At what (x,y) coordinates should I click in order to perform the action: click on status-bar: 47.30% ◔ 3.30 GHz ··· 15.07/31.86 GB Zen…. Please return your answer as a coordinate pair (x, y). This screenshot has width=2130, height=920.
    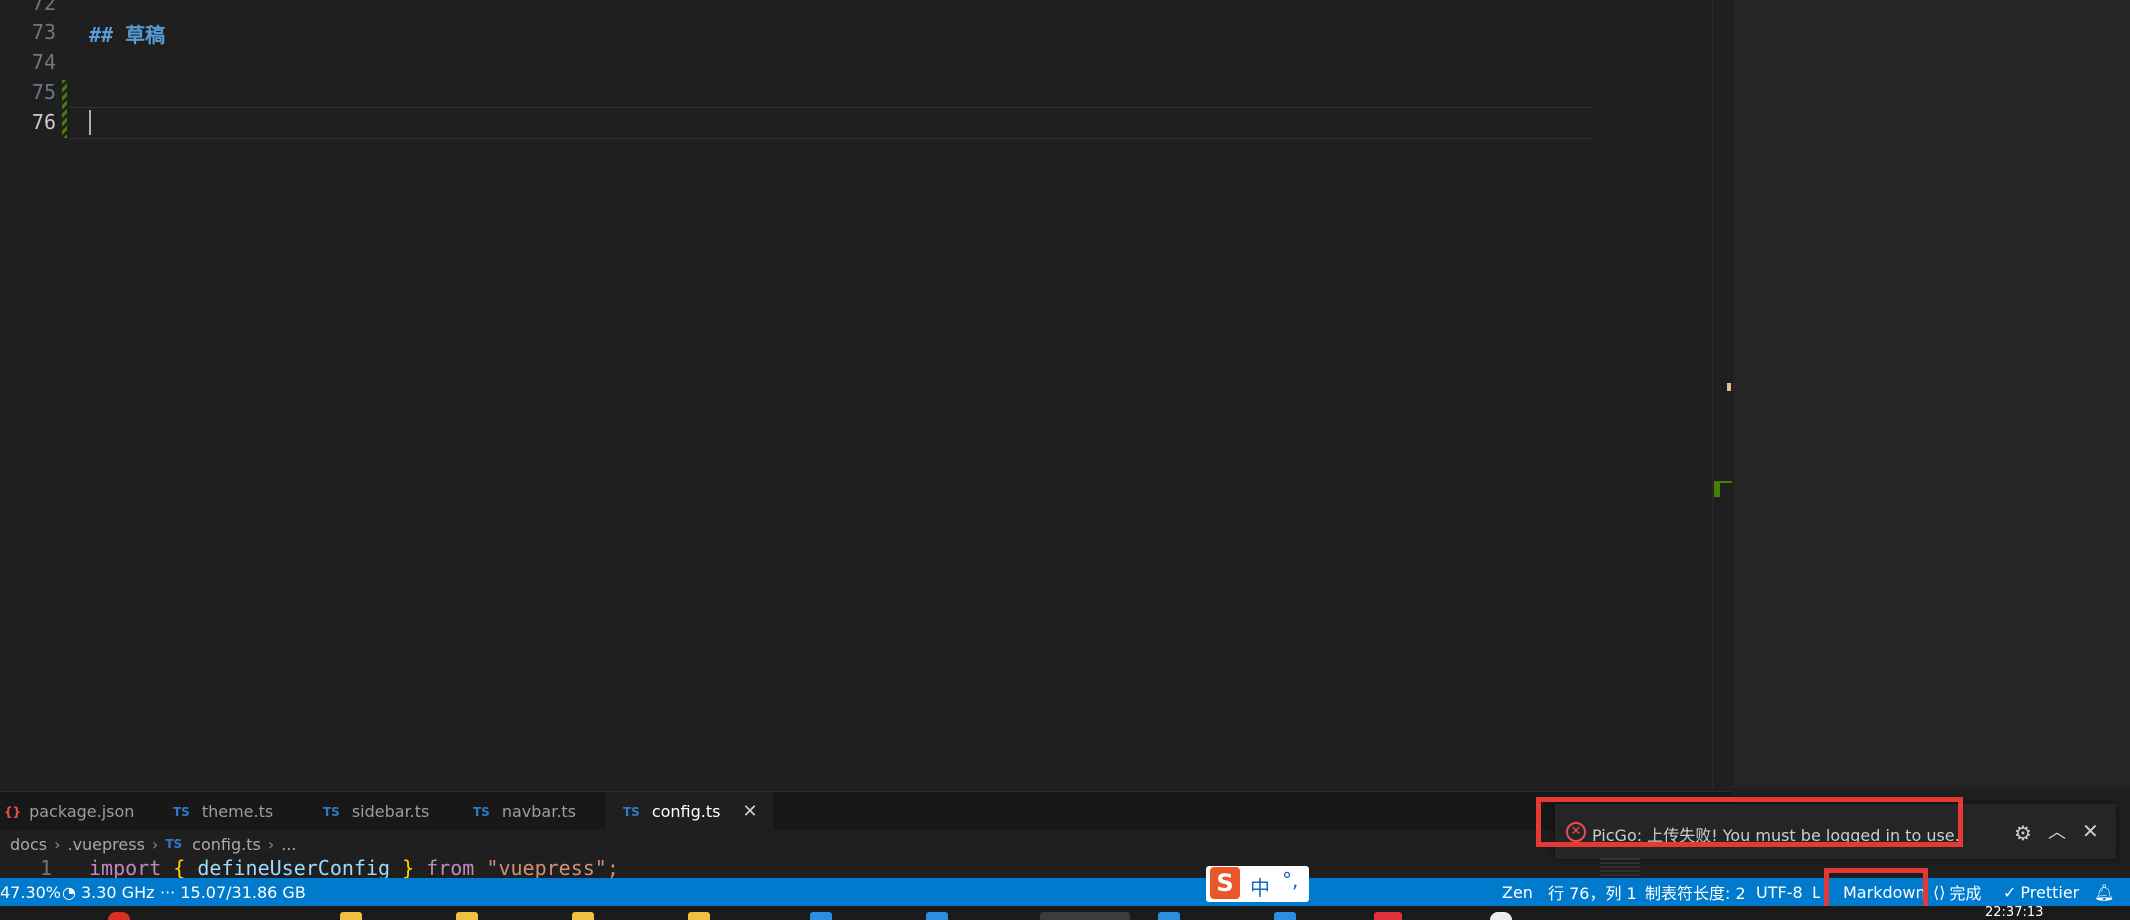
    Looking at the image, I should click on (1065, 892).